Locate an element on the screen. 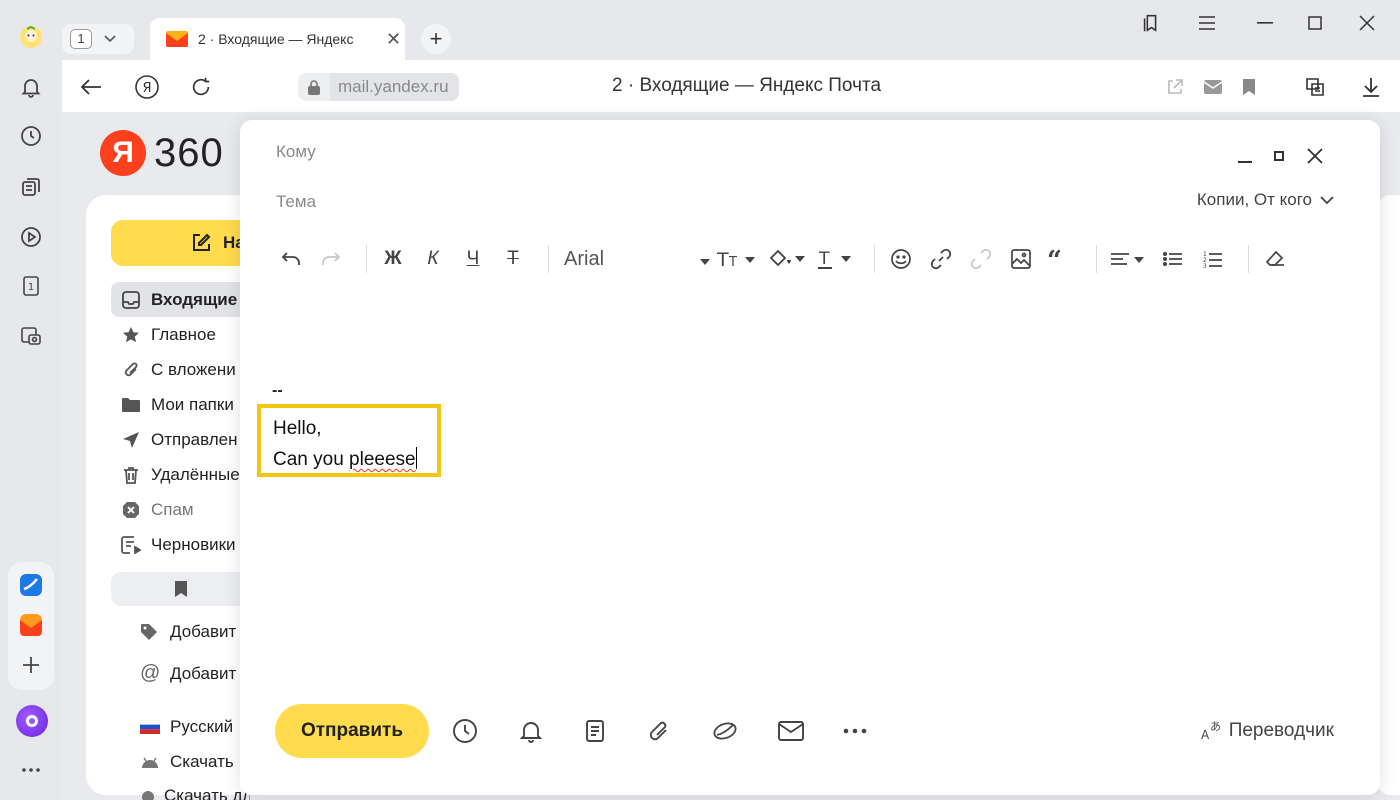 The height and width of the screenshot is (800, 1400). bell-icon is located at coordinates (31, 87).